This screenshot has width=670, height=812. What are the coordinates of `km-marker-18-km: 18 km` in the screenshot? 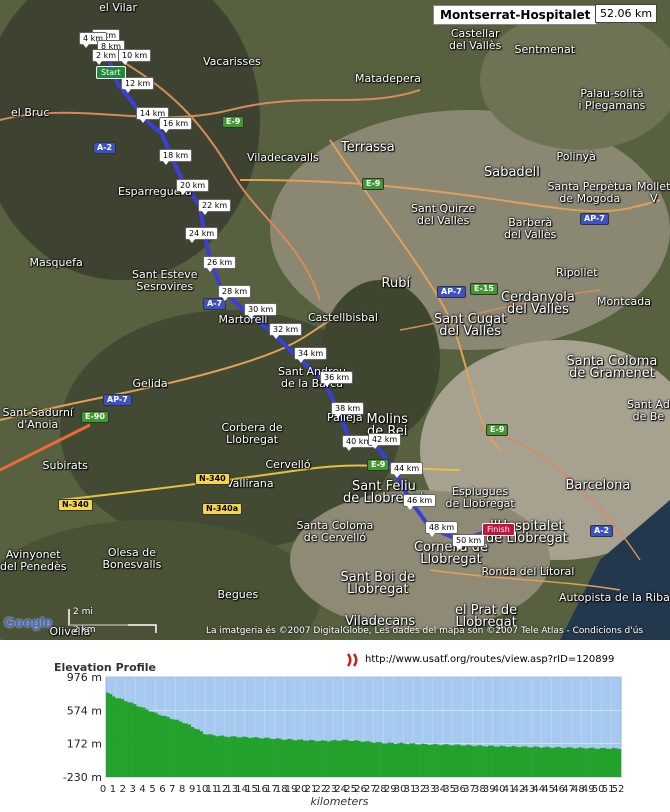 It's located at (176, 157).